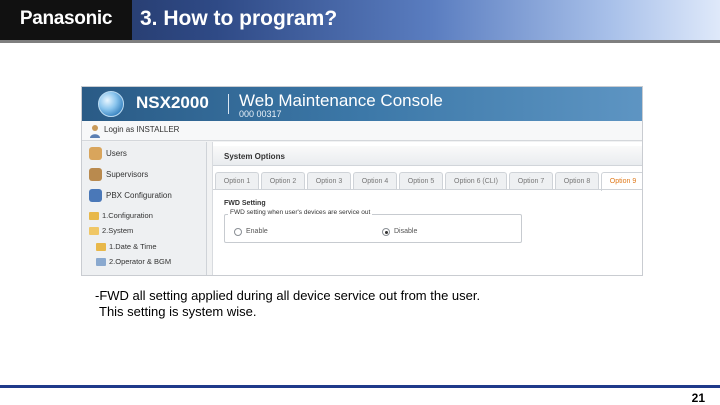 The height and width of the screenshot is (405, 720). Describe the element at coordinates (178, 311) in the screenshot. I see `body-line-2: This setting is system wise.` at that location.